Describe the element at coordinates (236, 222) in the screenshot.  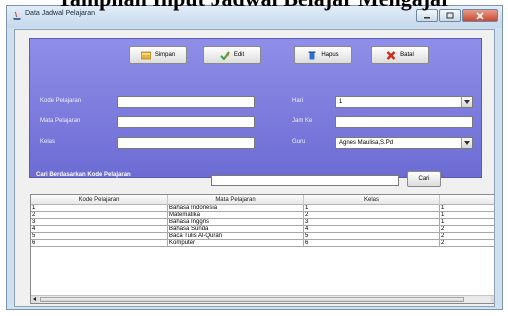
I see `cell-mata: Bahasa Inggris` at that location.